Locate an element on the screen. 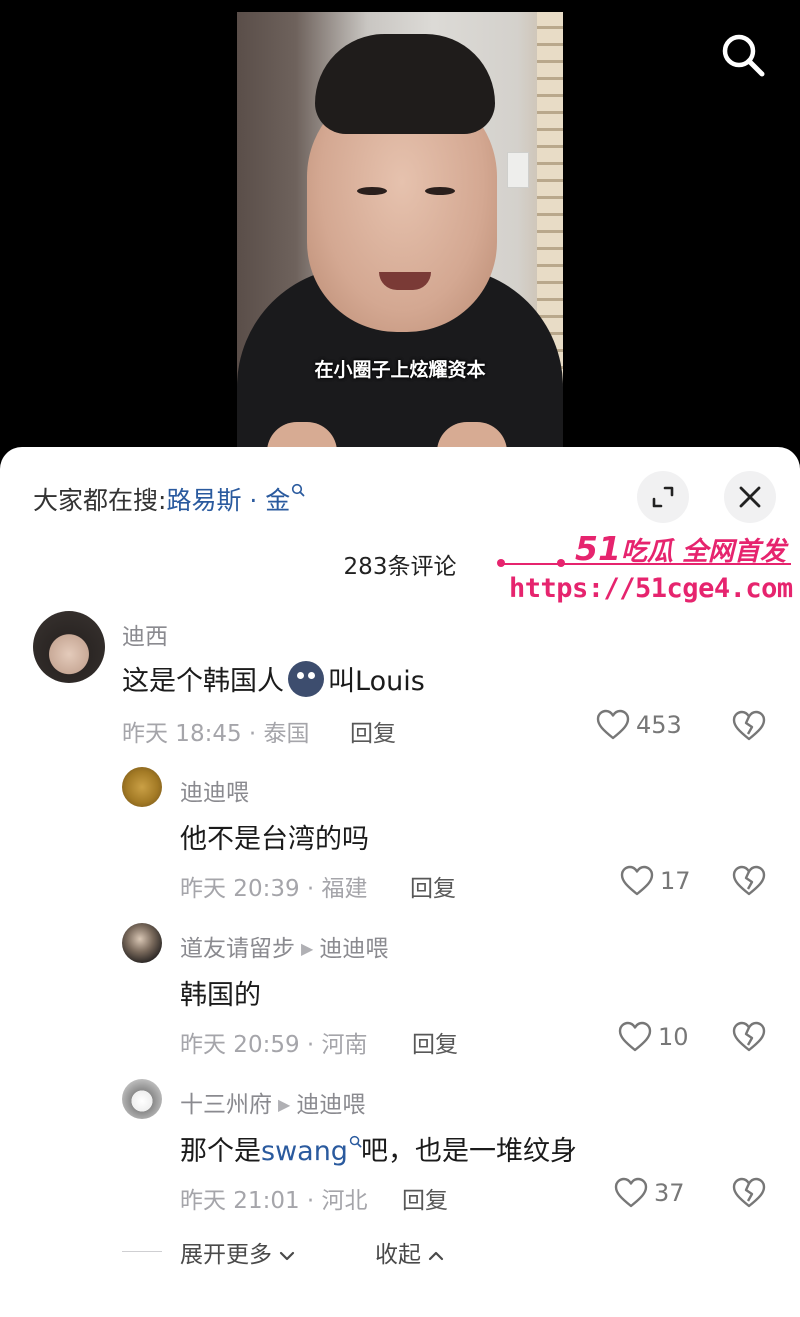 The image size is (800, 1317). search-button is located at coordinates (743, 55).